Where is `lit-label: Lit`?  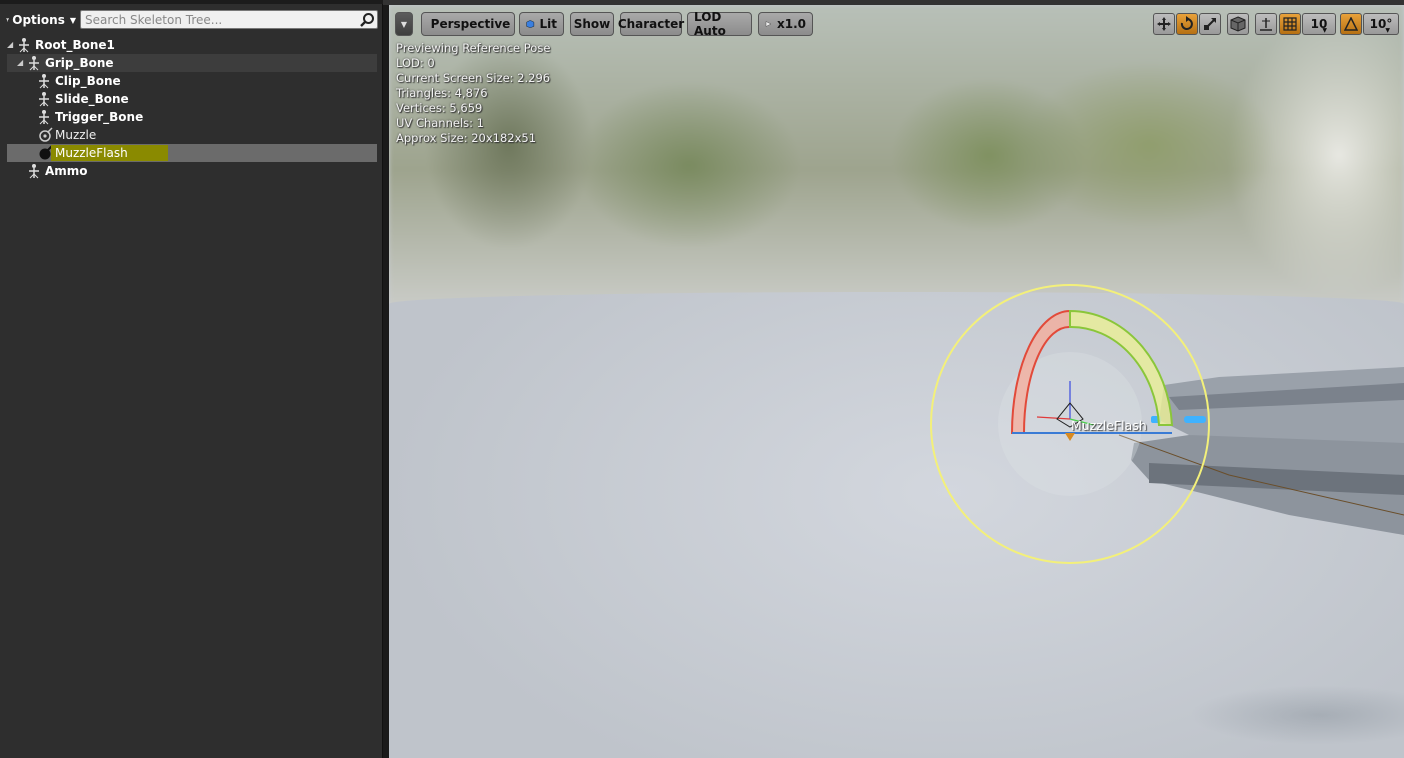 lit-label: Lit is located at coordinates (548, 24).